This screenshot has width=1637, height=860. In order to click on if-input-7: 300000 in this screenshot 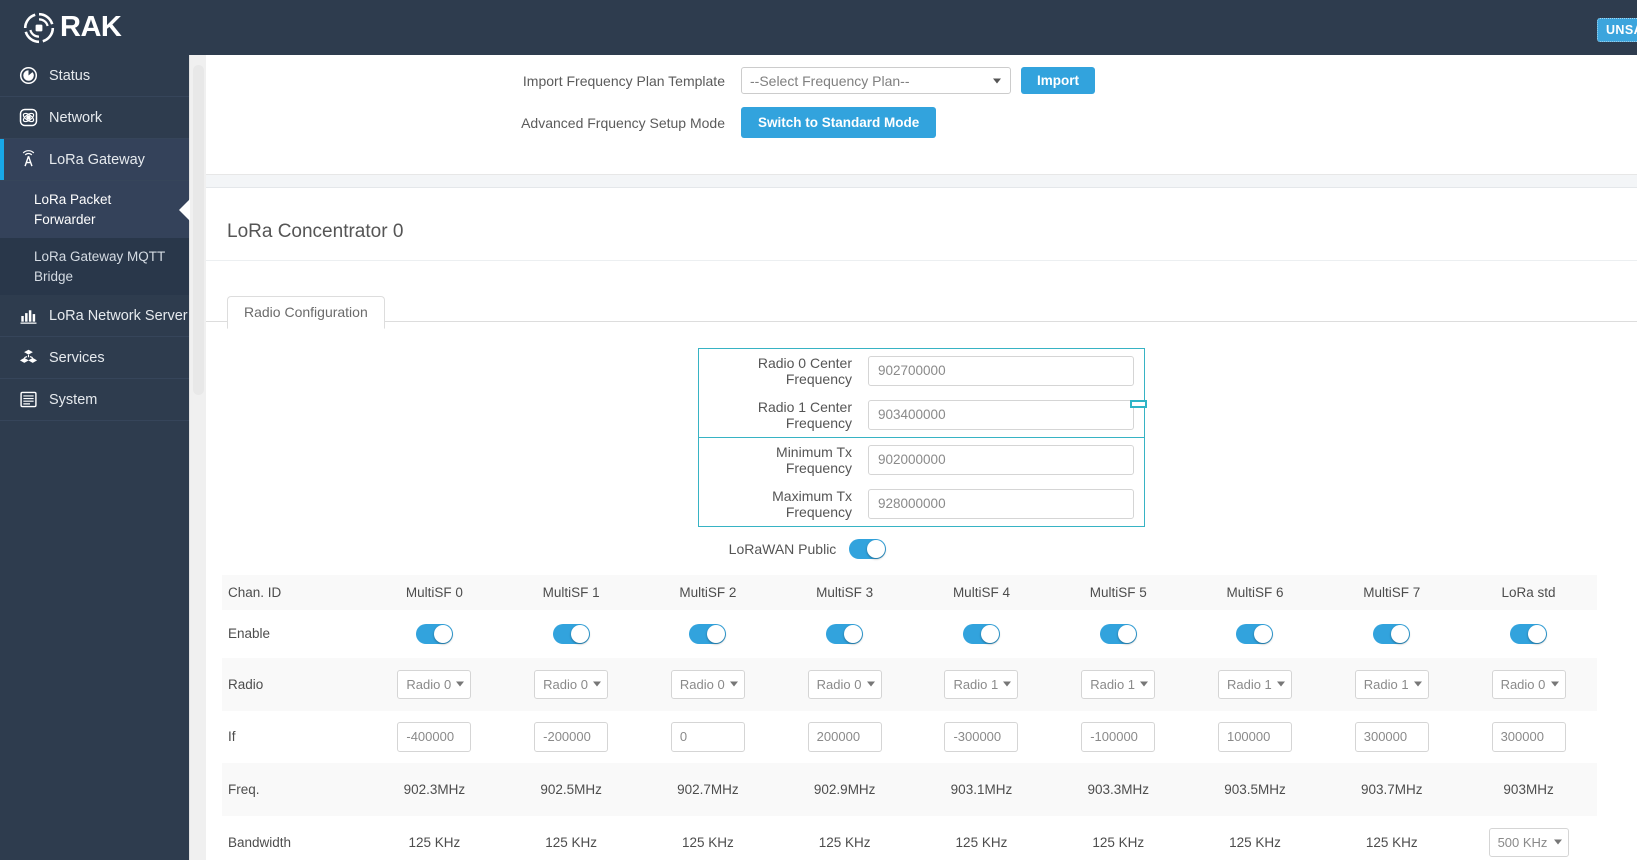, I will do `click(1391, 736)`.